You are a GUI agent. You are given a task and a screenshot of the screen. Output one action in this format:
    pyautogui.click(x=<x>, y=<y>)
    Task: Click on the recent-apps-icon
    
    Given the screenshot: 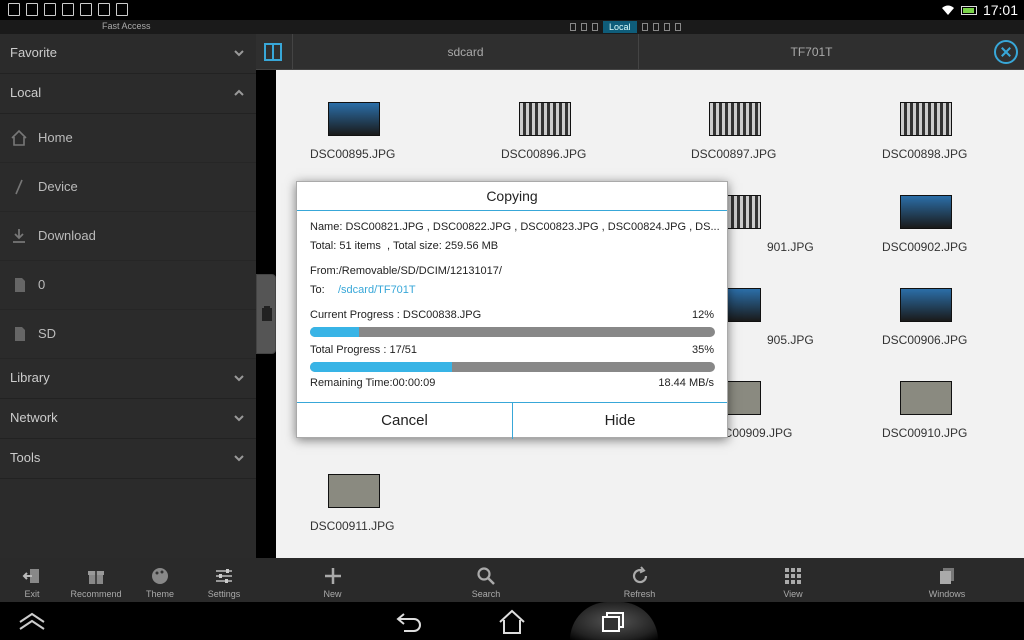 What is the action you would take?
    pyautogui.click(x=614, y=622)
    